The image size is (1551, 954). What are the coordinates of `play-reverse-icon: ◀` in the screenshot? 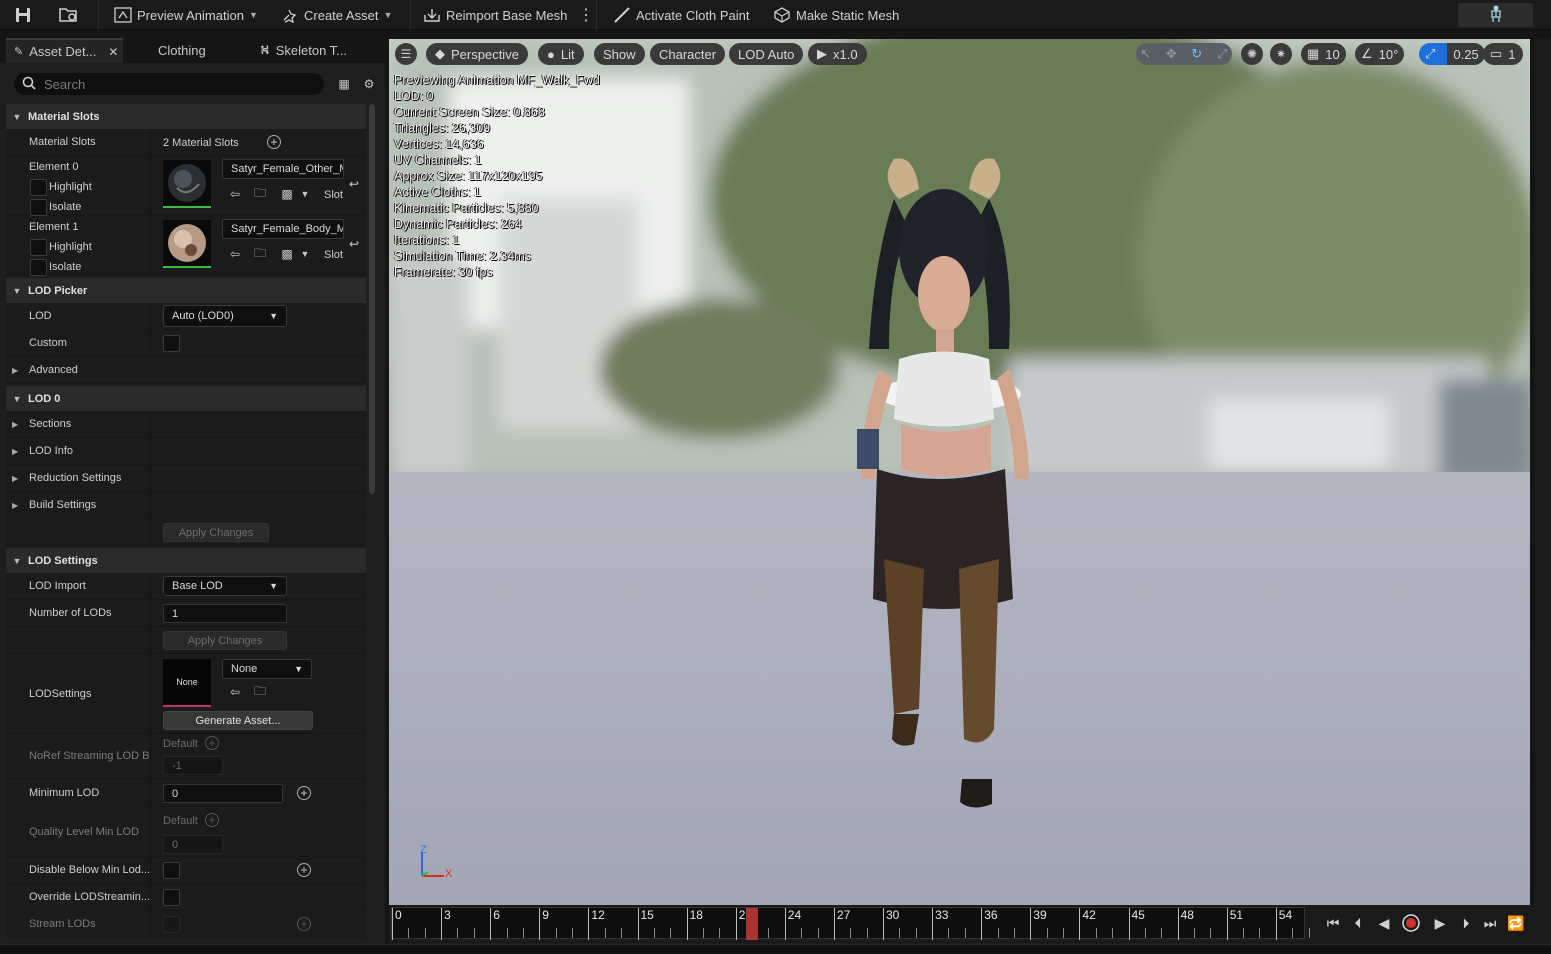 It's located at (1384, 923).